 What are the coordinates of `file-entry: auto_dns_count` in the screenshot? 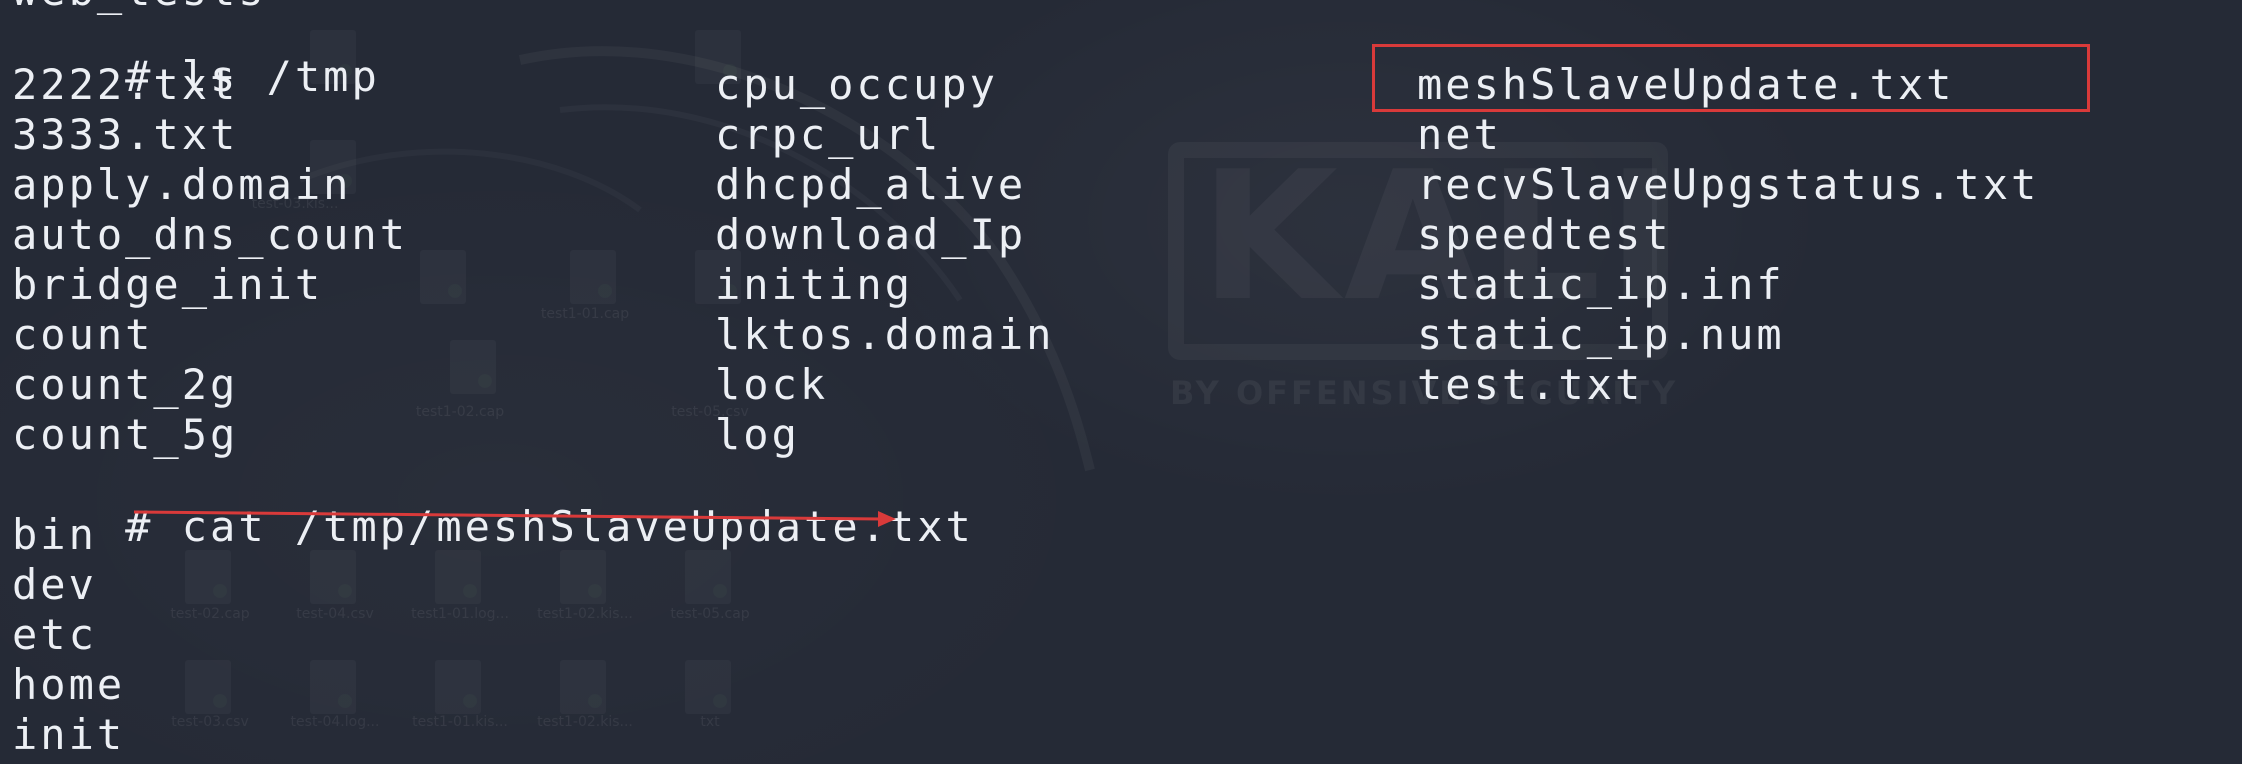 It's located at (210, 234).